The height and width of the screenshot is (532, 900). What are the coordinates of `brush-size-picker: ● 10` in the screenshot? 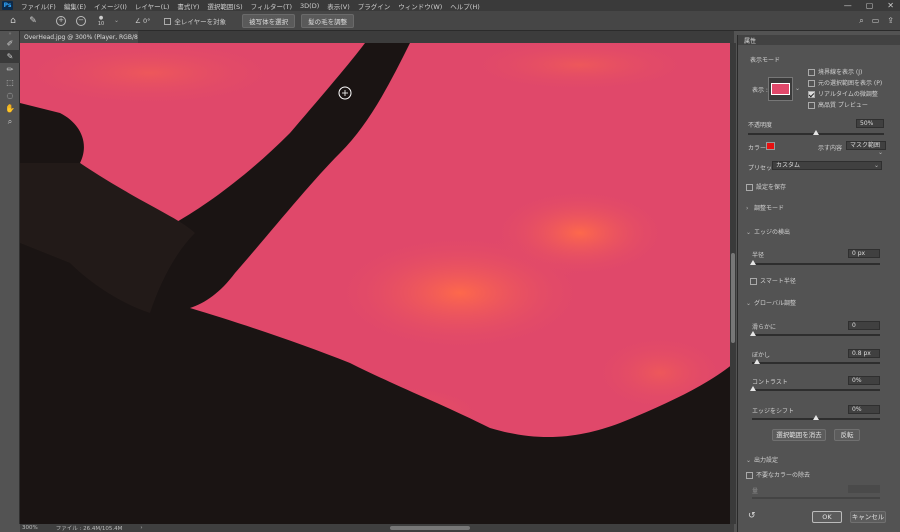 It's located at (101, 21).